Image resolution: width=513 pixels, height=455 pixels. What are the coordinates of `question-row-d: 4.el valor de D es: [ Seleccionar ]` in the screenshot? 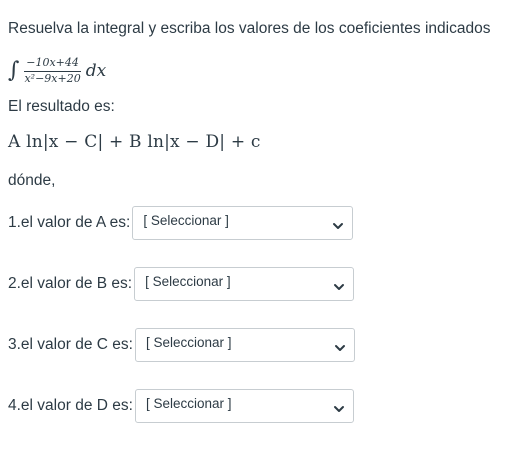 It's located at (181, 406).